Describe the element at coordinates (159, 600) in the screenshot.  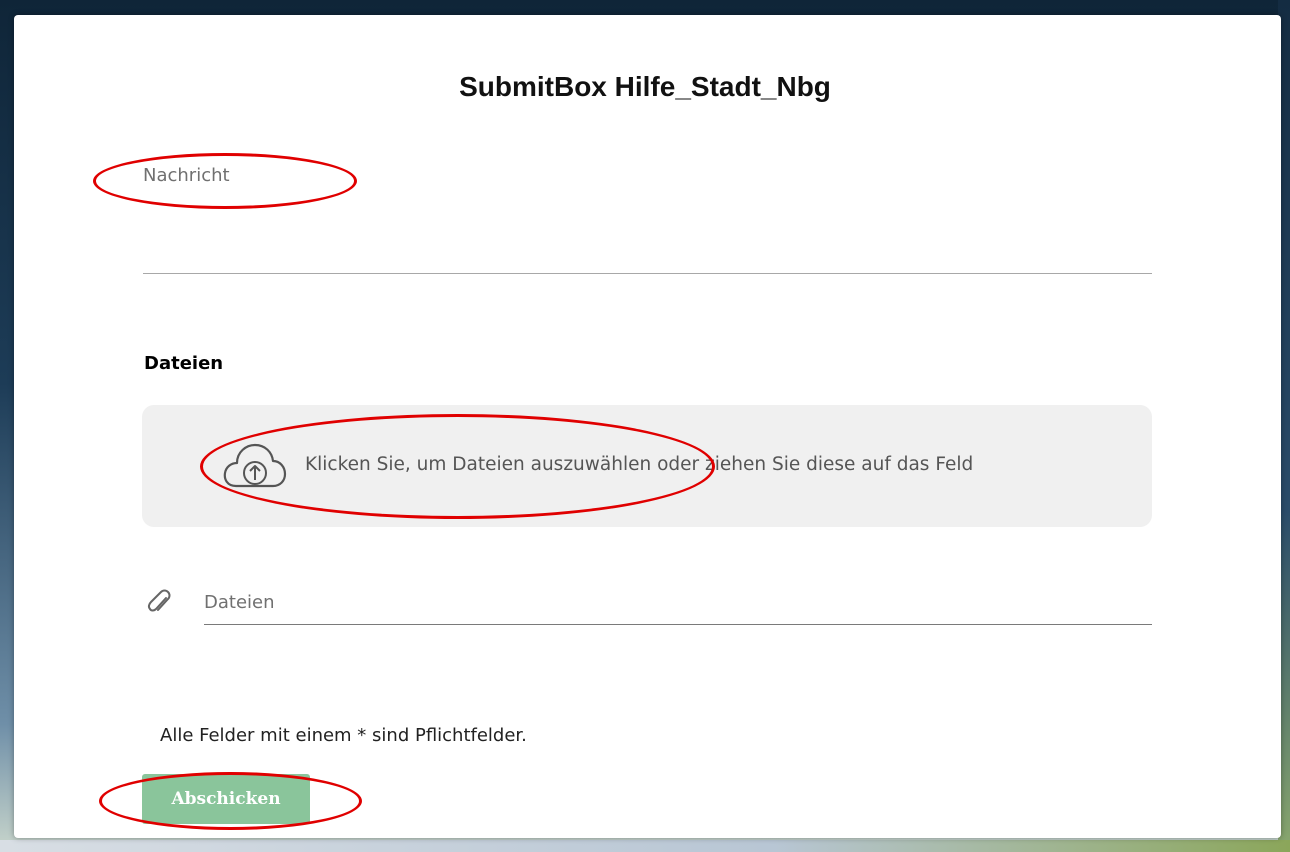
I see `paperclip-icon` at that location.